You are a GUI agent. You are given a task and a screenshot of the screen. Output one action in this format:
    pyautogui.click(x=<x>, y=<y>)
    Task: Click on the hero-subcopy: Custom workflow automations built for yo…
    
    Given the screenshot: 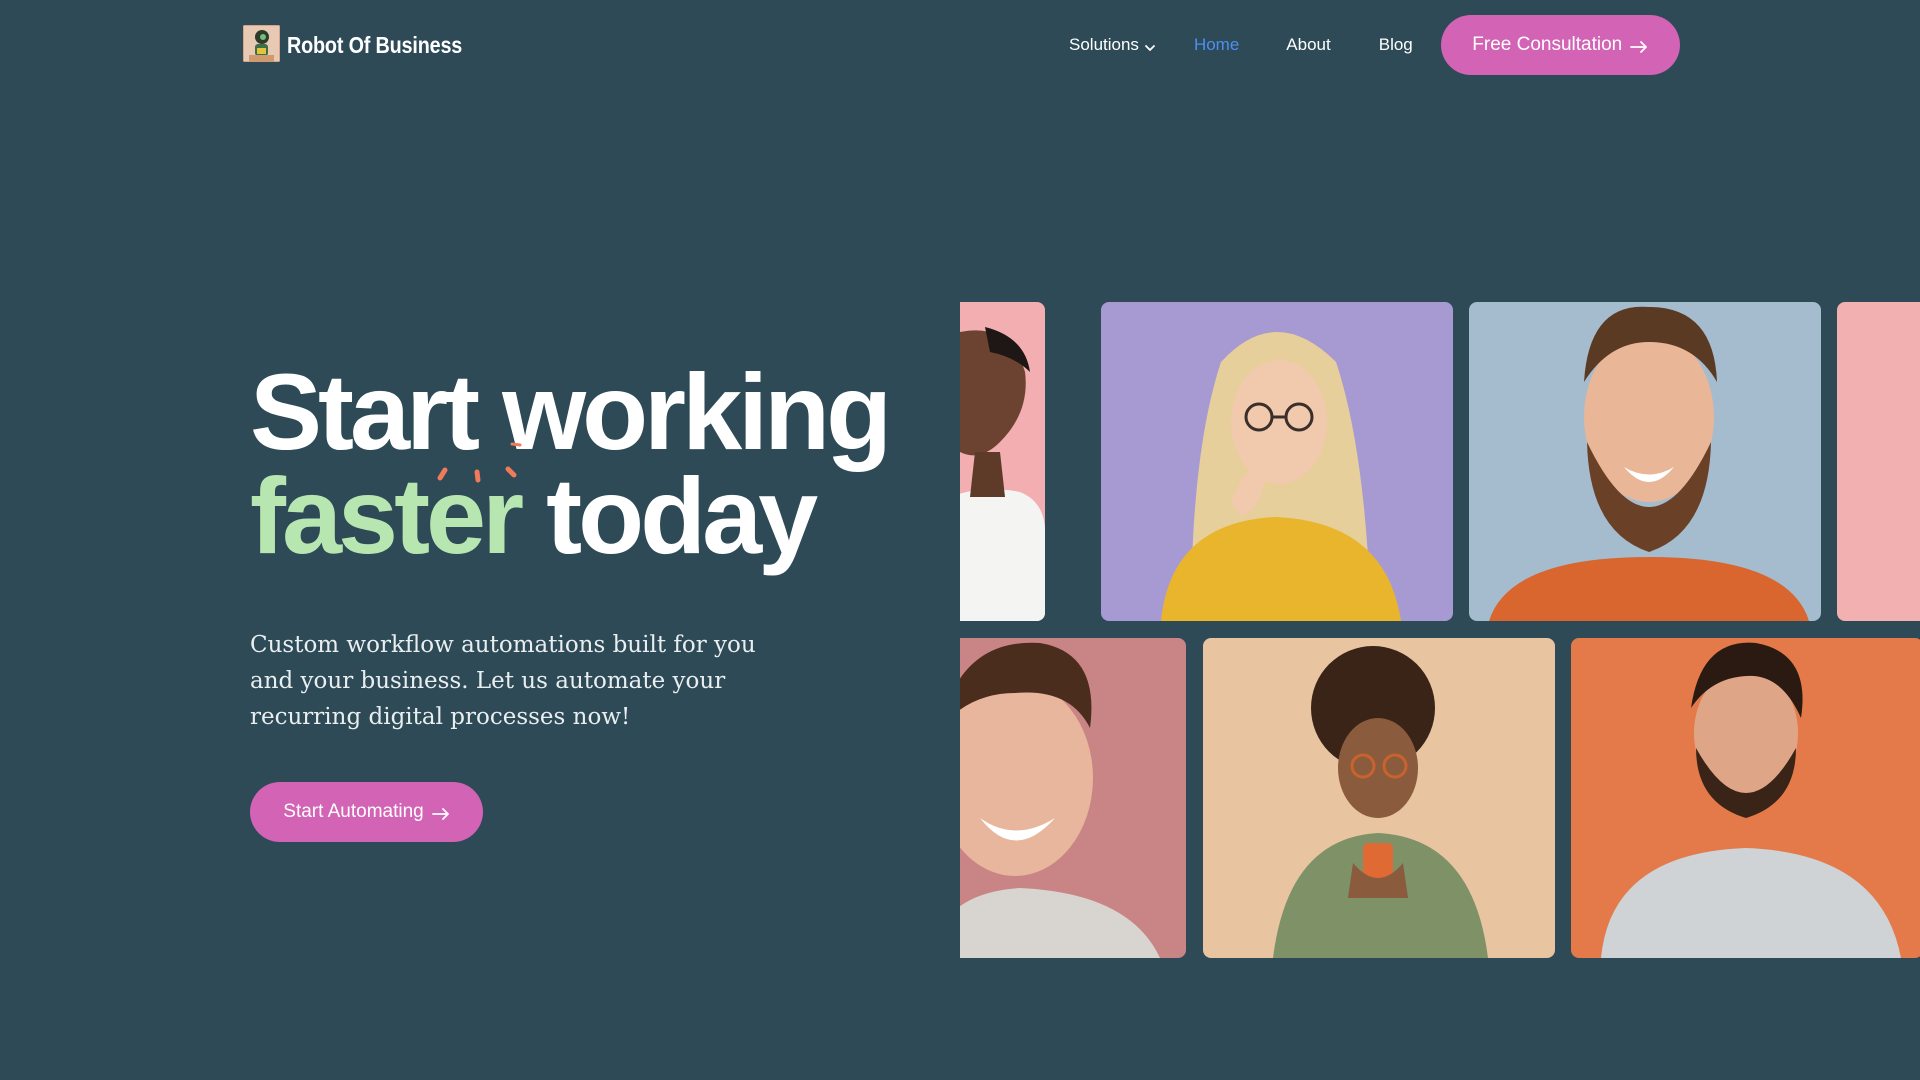 What is the action you would take?
    pyautogui.click(x=503, y=681)
    